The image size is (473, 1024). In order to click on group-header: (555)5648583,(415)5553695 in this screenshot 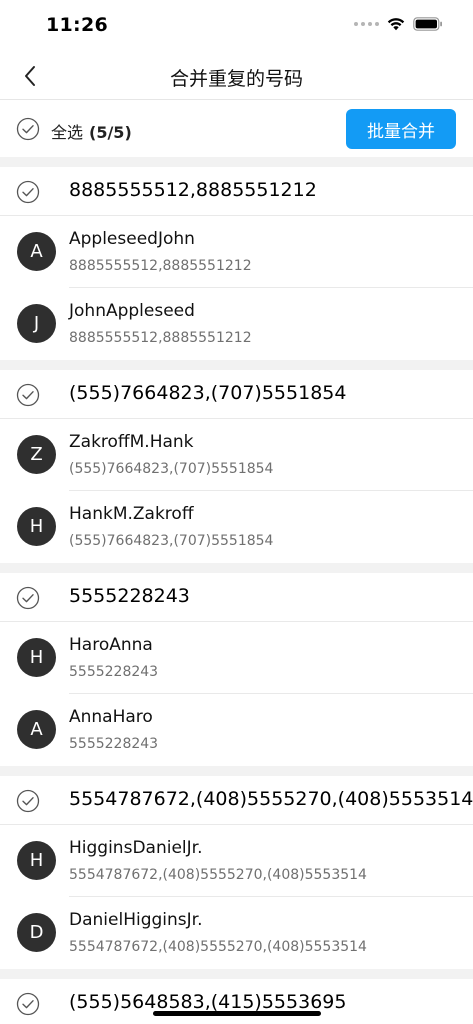, I will do `click(236, 1001)`.